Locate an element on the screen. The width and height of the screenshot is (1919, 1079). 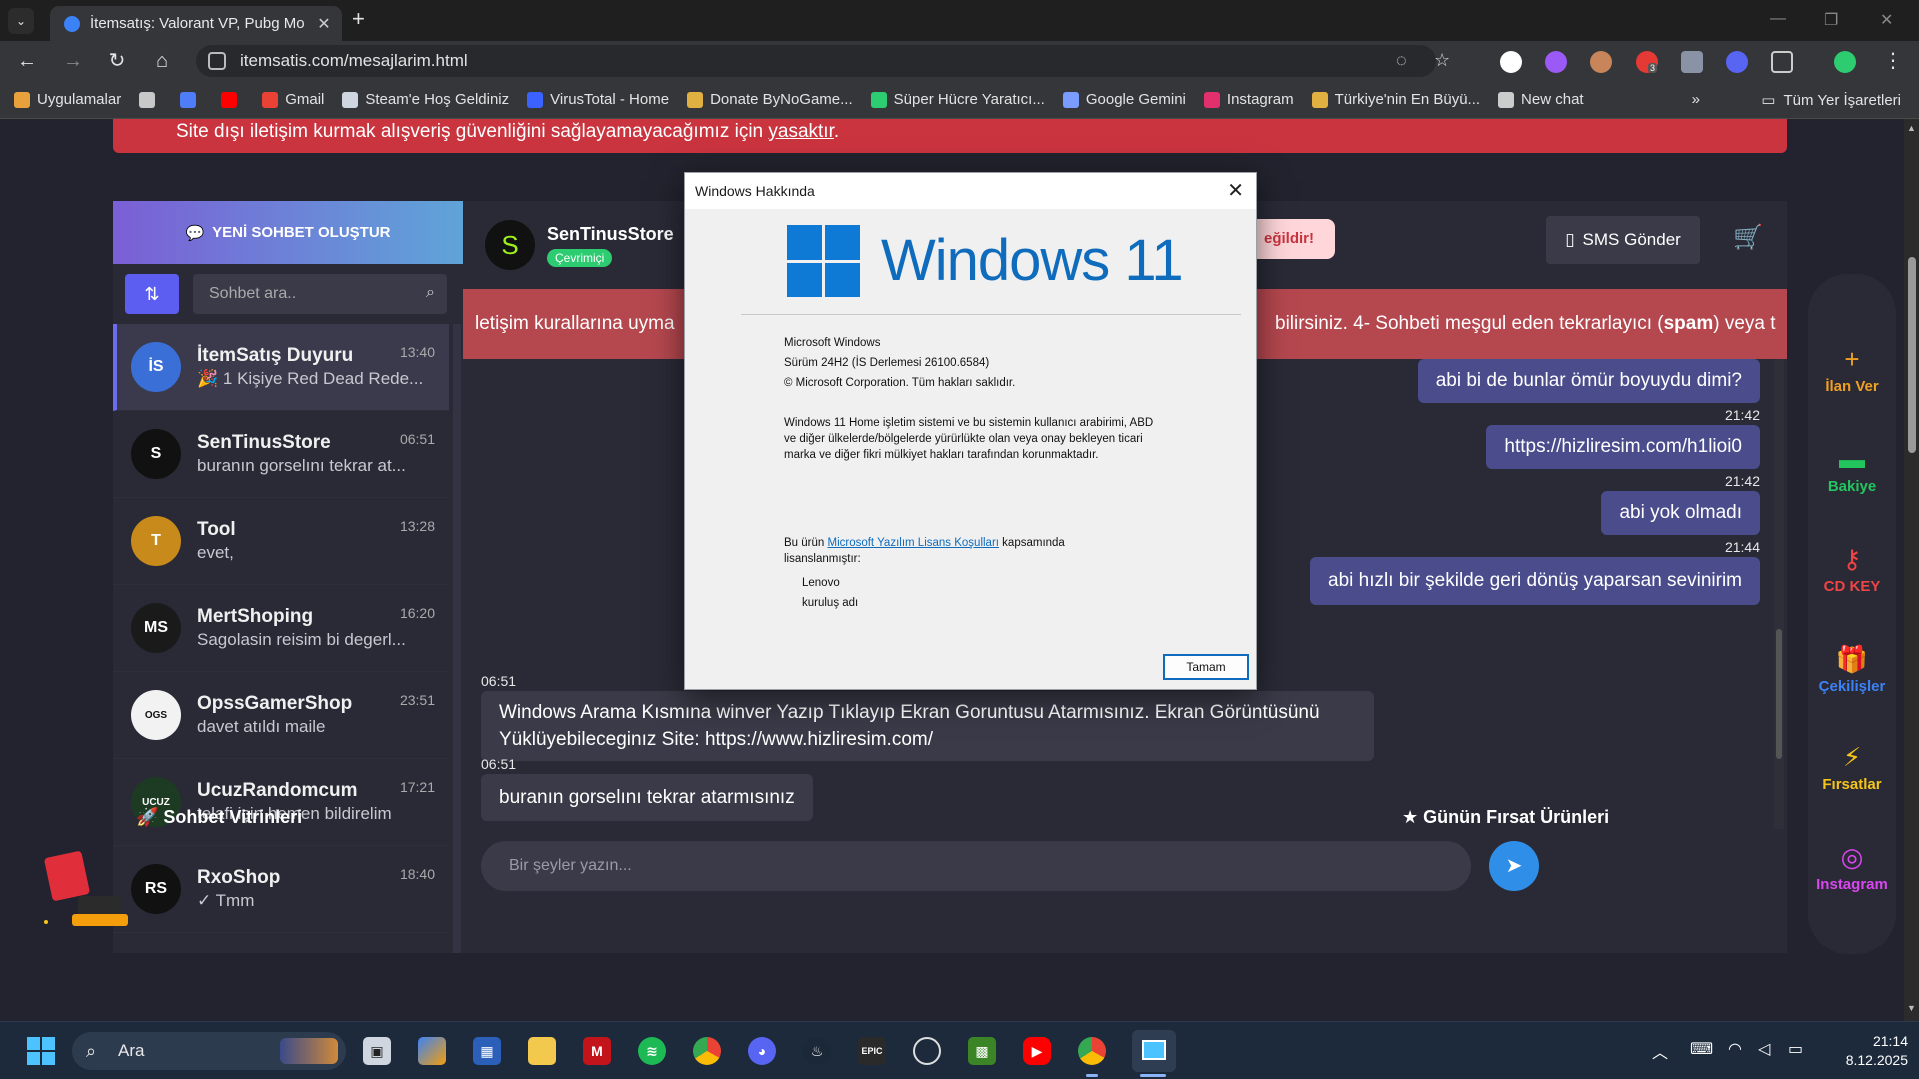
new-chat-button: 💬 YENİ SOHBET OLUŞTUR is located at coordinates (288, 232).